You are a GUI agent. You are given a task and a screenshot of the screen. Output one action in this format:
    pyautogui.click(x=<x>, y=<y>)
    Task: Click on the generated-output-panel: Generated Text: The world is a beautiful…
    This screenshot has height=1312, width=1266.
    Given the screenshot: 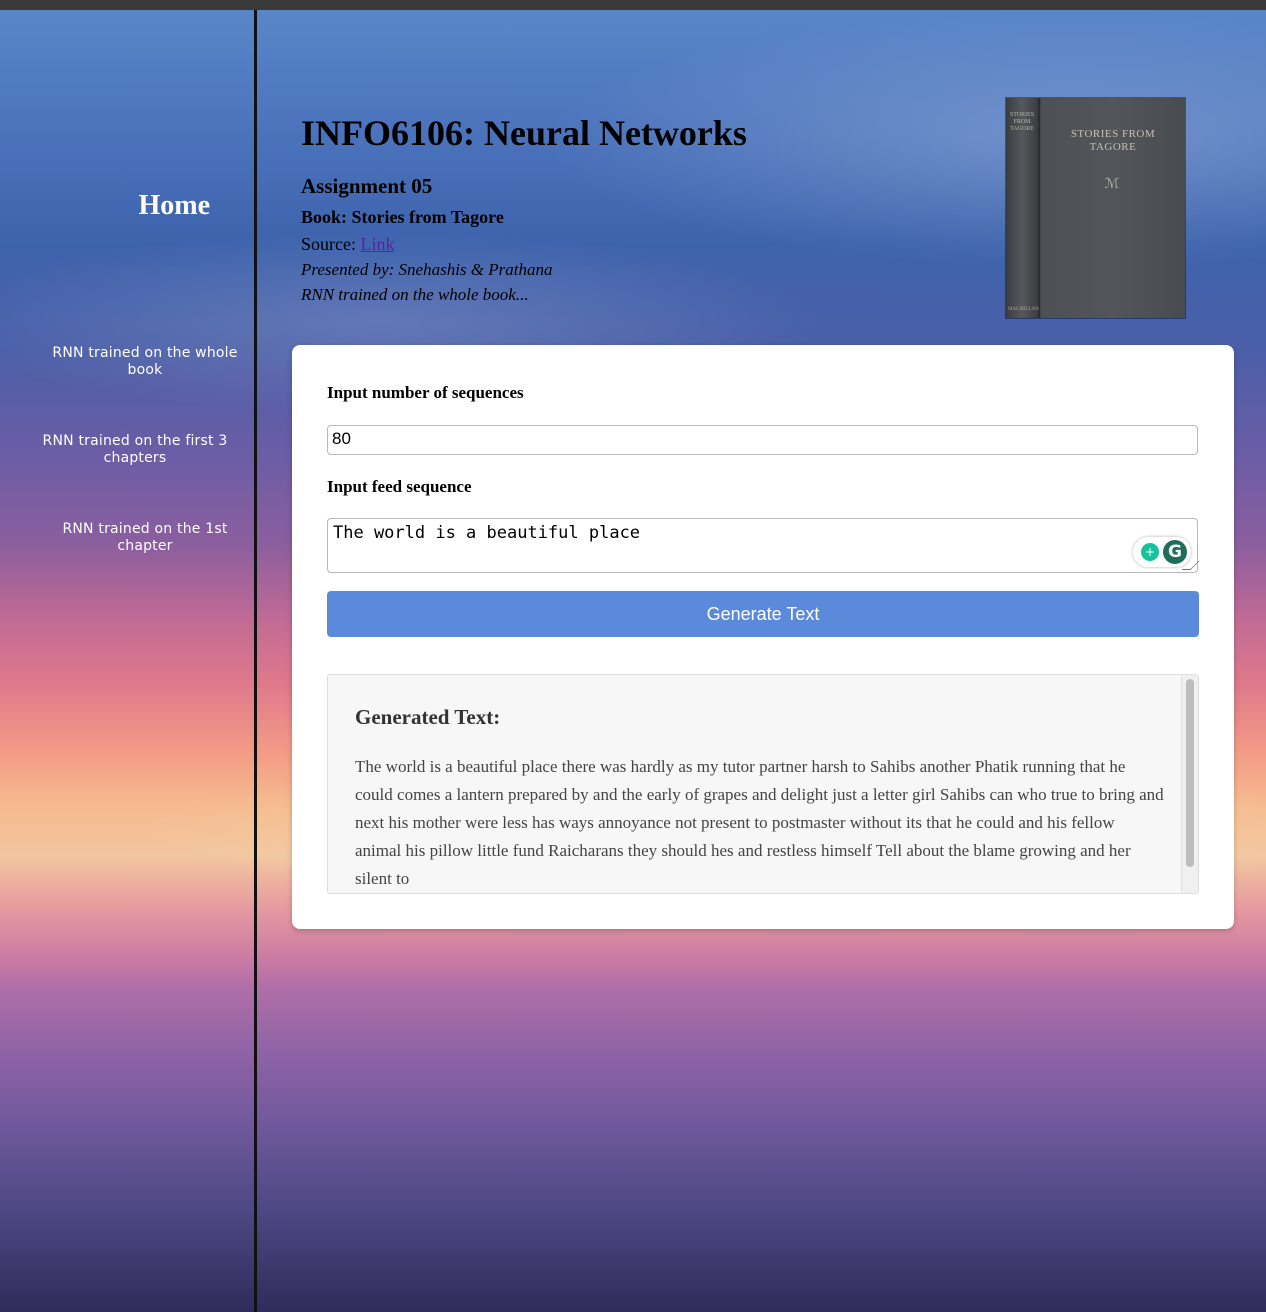 What is the action you would take?
    pyautogui.click(x=763, y=784)
    